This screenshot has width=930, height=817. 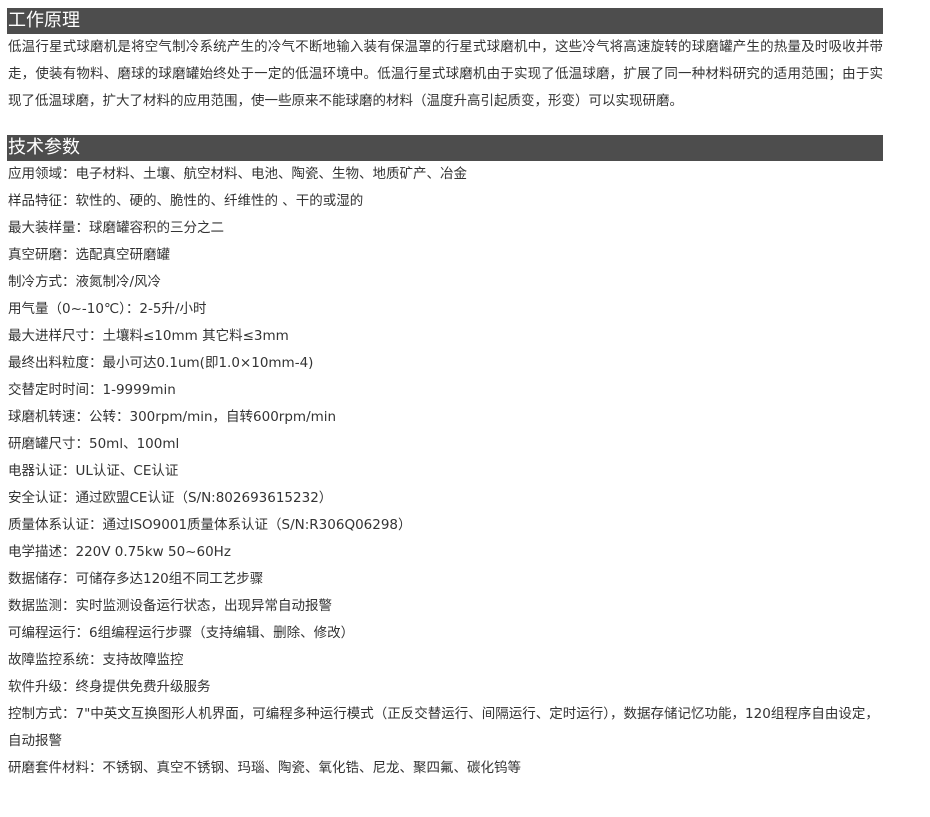 I want to click on spec-row: 电器认证：UL认证、CE认证, so click(x=93, y=471).